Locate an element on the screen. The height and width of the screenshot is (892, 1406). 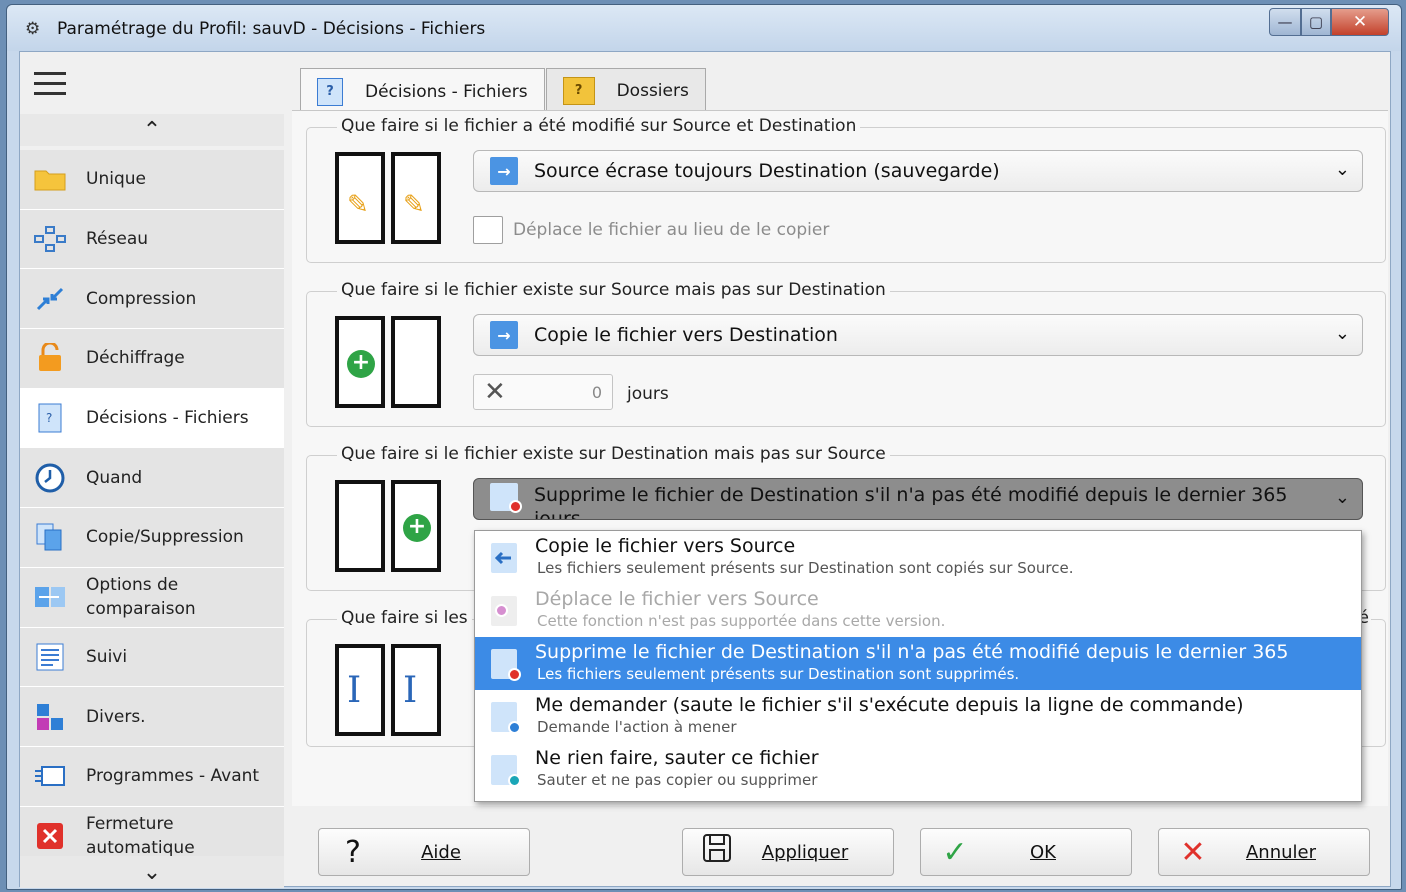
option-title: Copie le fichier vers Source is located at coordinates (665, 546).